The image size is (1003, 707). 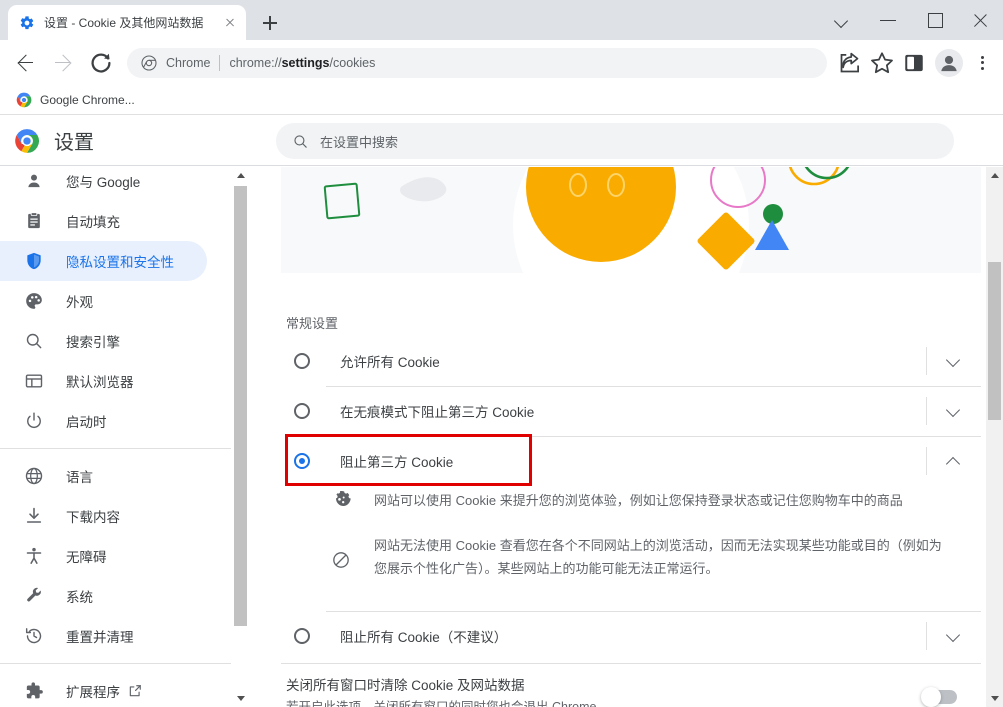 I want to click on cookie-icon, so click(x=341, y=499).